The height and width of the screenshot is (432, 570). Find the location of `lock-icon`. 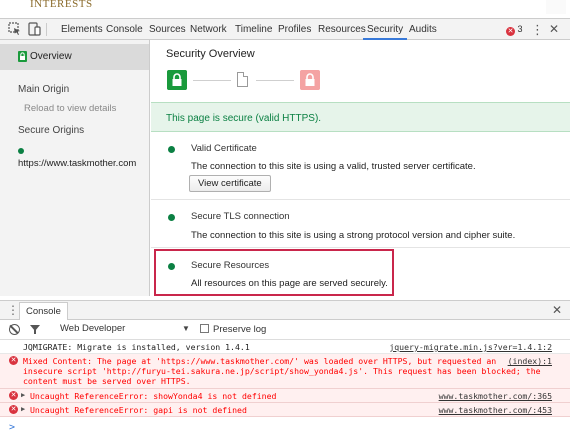

lock-icon is located at coordinates (22, 56).